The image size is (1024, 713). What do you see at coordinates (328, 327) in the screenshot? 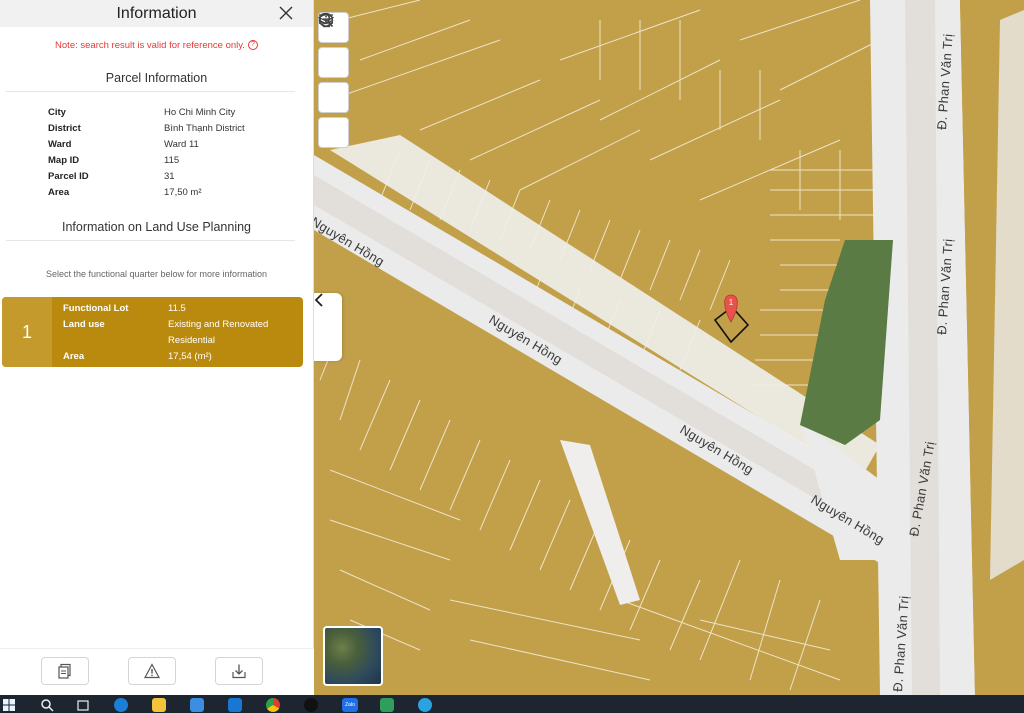
I see `collapse-panel-button` at bounding box center [328, 327].